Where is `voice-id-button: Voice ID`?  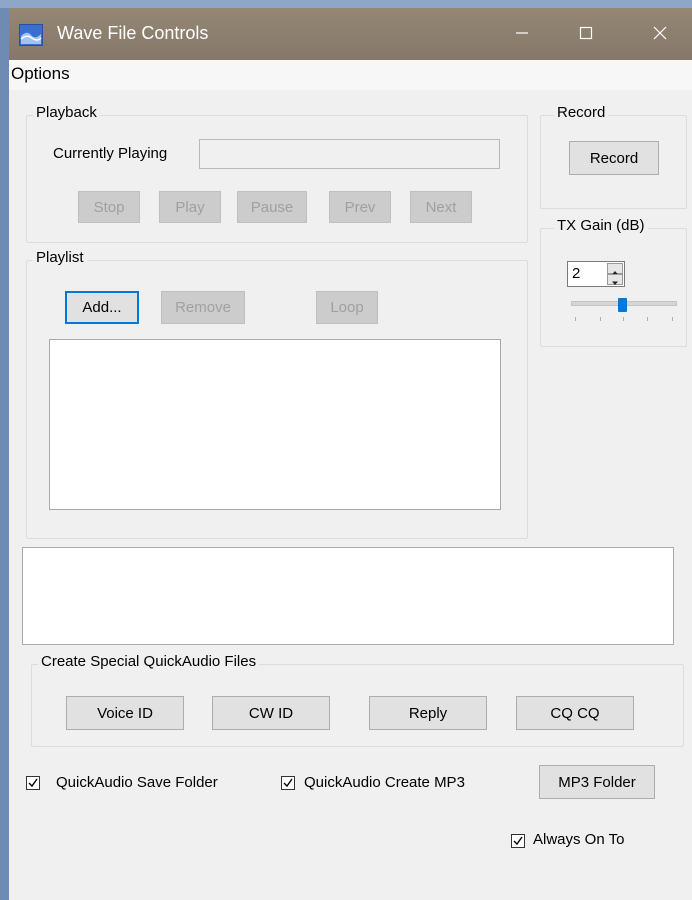
voice-id-button: Voice ID is located at coordinates (125, 713).